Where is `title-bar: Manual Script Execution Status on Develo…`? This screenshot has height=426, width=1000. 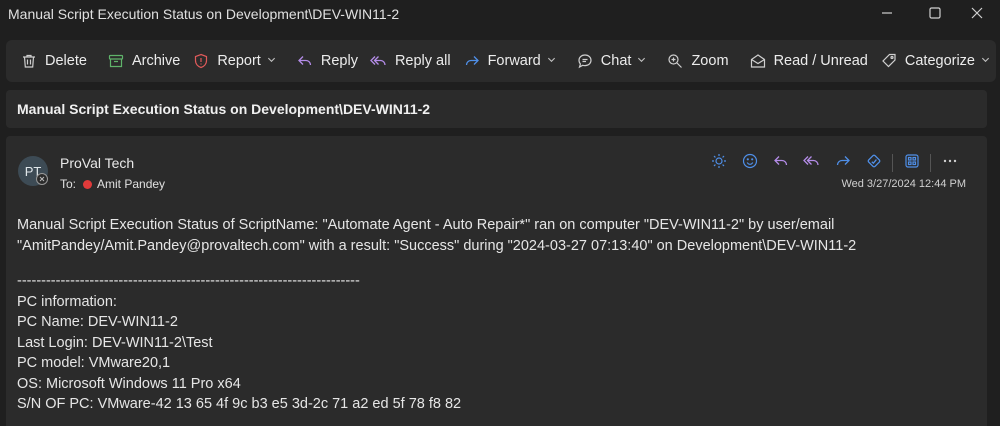 title-bar: Manual Script Execution Status on Develo… is located at coordinates (500, 14).